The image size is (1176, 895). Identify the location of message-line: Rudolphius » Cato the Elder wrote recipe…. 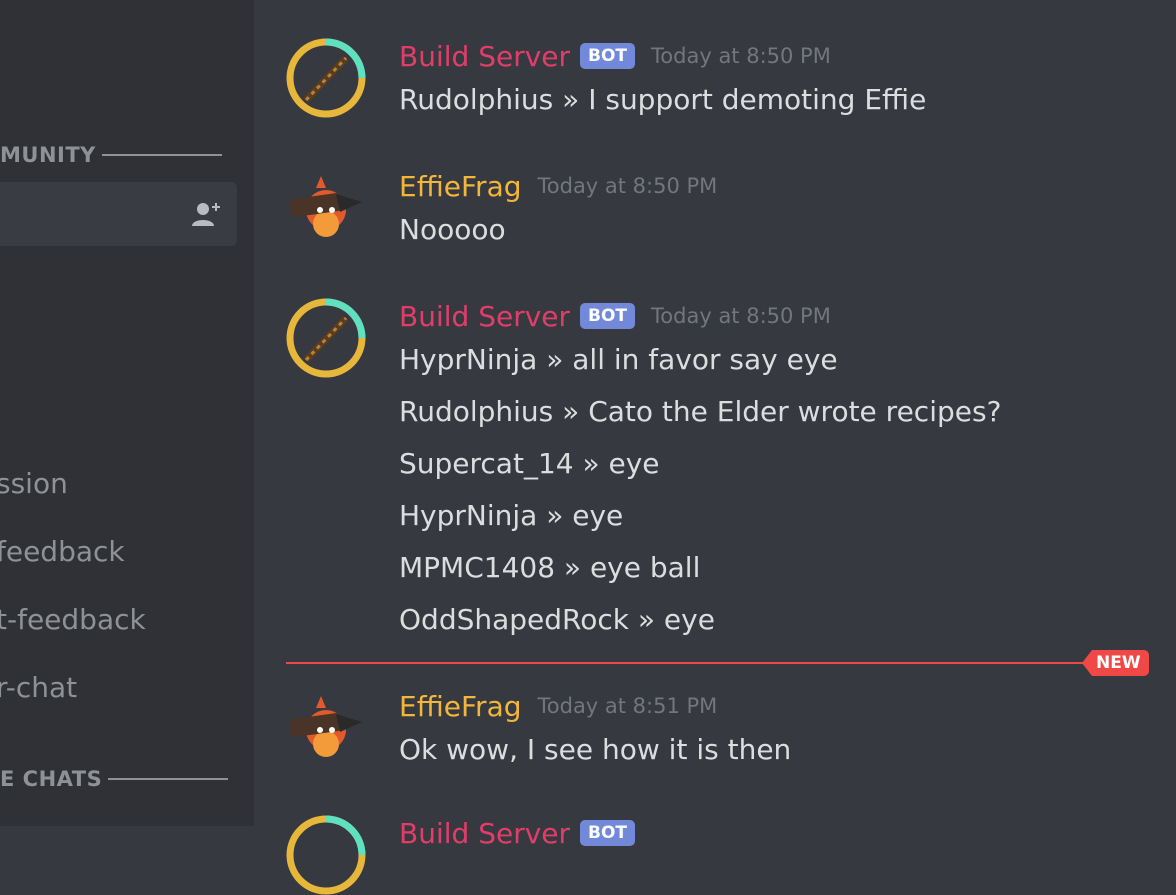
(700, 411).